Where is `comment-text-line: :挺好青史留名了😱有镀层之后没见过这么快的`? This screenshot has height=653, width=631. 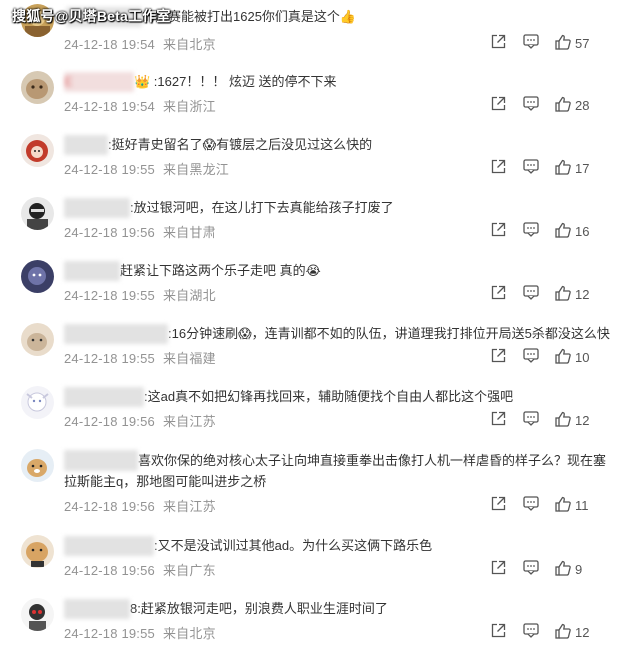 comment-text-line: :挺好青史留名了😱有镀层之后没见过这么快的 is located at coordinates (343, 145).